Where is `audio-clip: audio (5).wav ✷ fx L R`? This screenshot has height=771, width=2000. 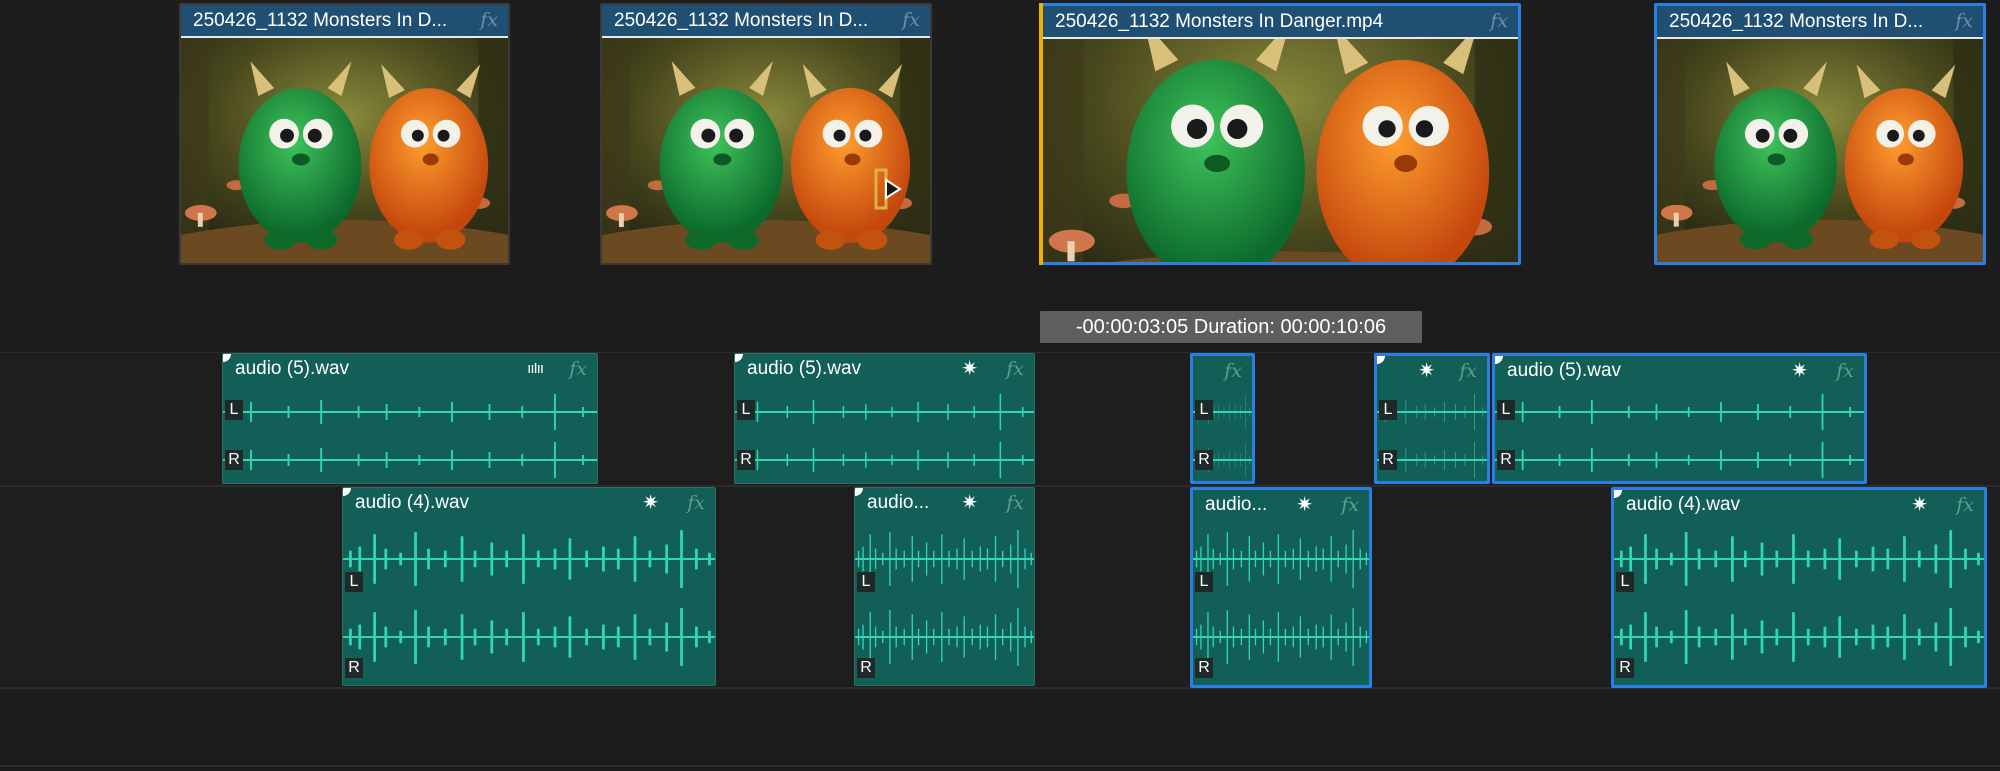 audio-clip: audio (5).wav ✷ fx L R is located at coordinates (884, 418).